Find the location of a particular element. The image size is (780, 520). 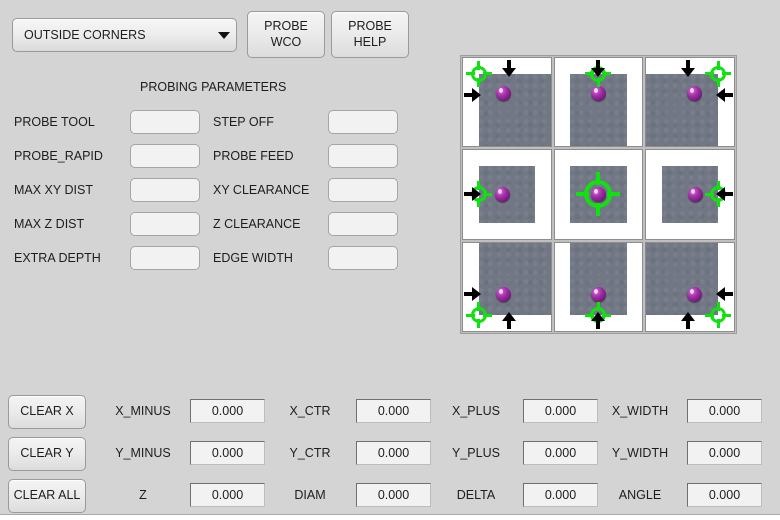

right_column-label-2: XY CLEARANCE is located at coordinates (261, 190).